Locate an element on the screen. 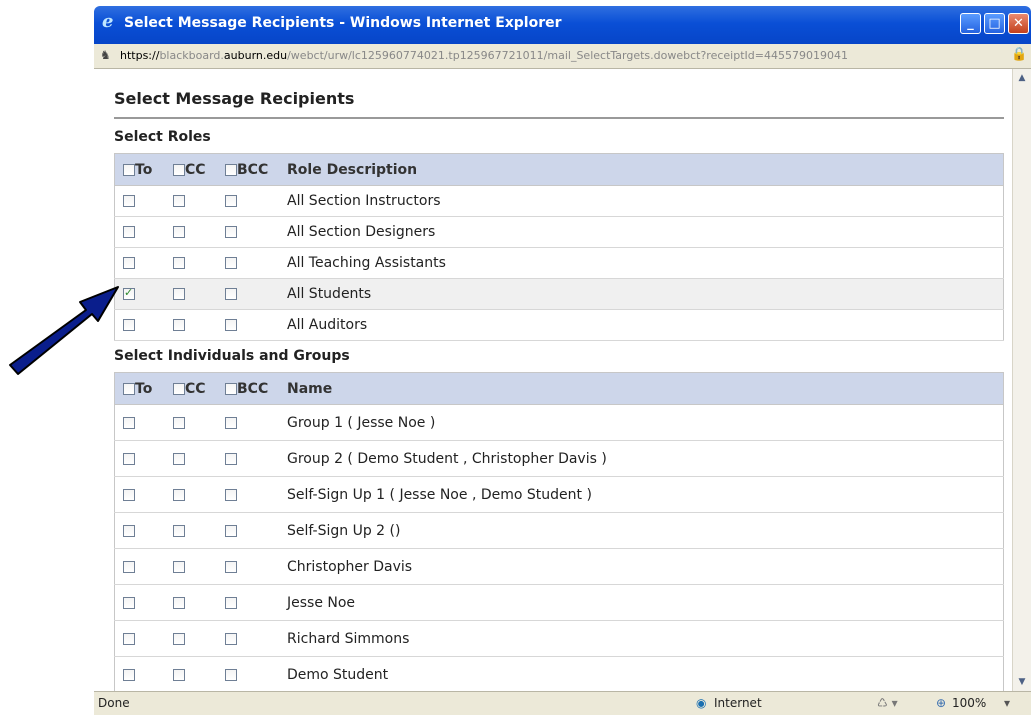 This screenshot has width=1031, height=715. individuals-header-row: To CC BCC Name is located at coordinates (559, 388).